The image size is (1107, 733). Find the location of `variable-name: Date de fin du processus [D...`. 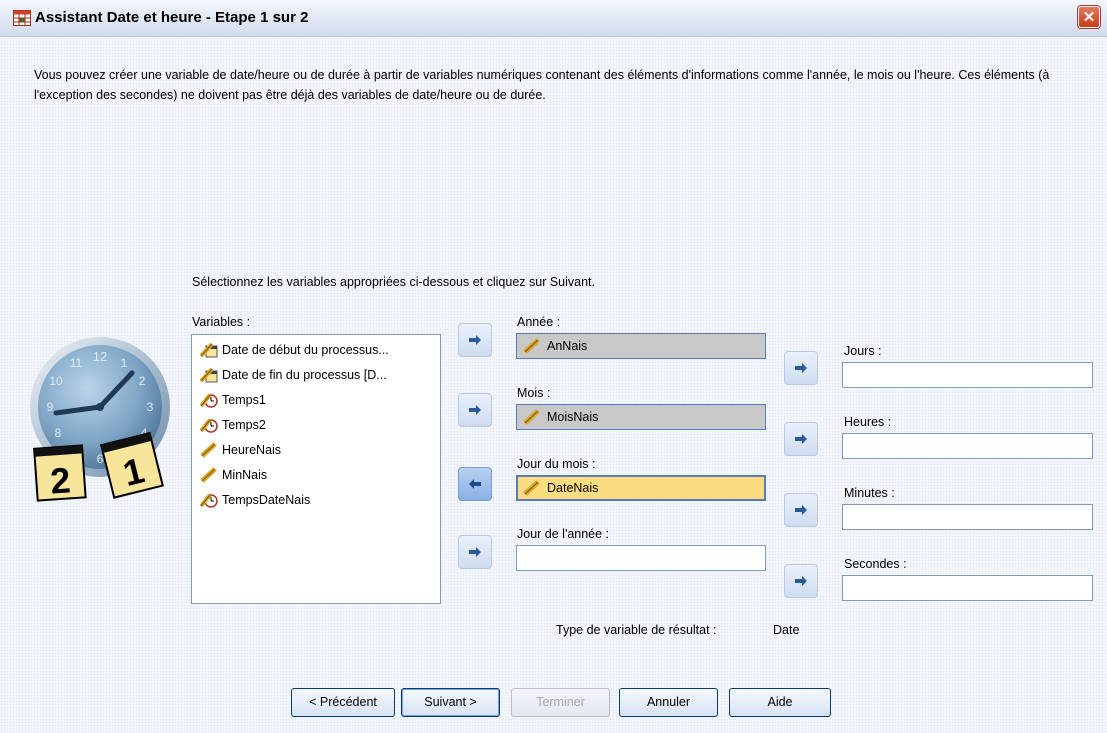

variable-name: Date de fin du processus [D... is located at coordinates (304, 375).